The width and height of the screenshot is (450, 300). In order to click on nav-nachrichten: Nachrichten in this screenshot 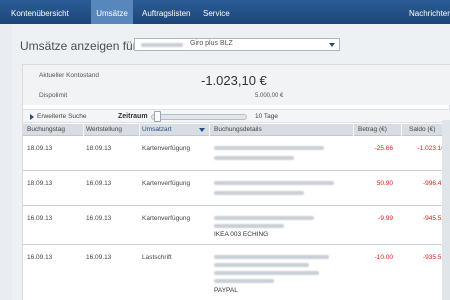, I will do `click(429, 12)`.